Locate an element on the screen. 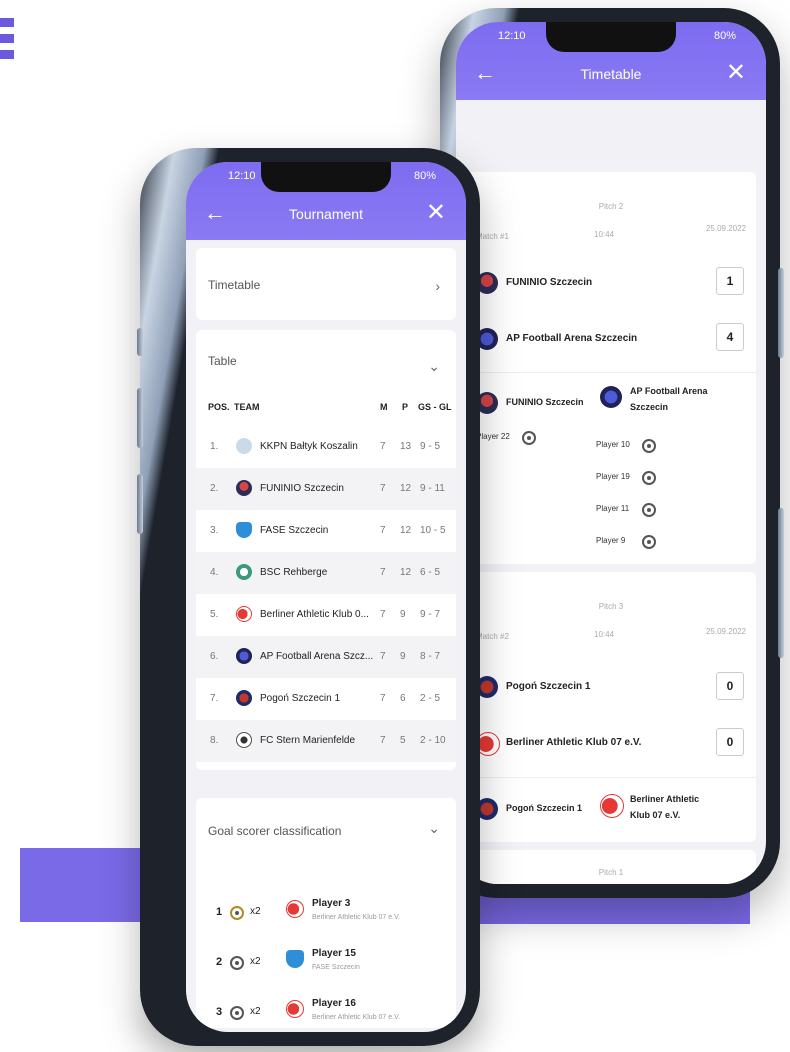 This screenshot has height=1052, width=790. goals-home-header: Pogoń Szczecin 1 is located at coordinates (536, 809).